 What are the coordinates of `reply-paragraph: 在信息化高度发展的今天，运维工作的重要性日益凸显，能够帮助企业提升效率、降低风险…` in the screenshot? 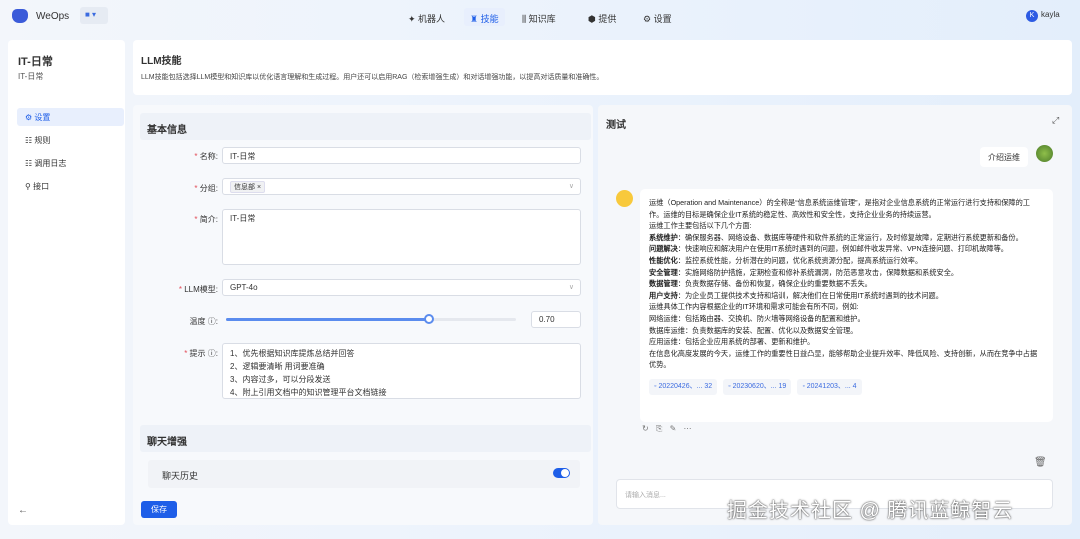 It's located at (843, 359).